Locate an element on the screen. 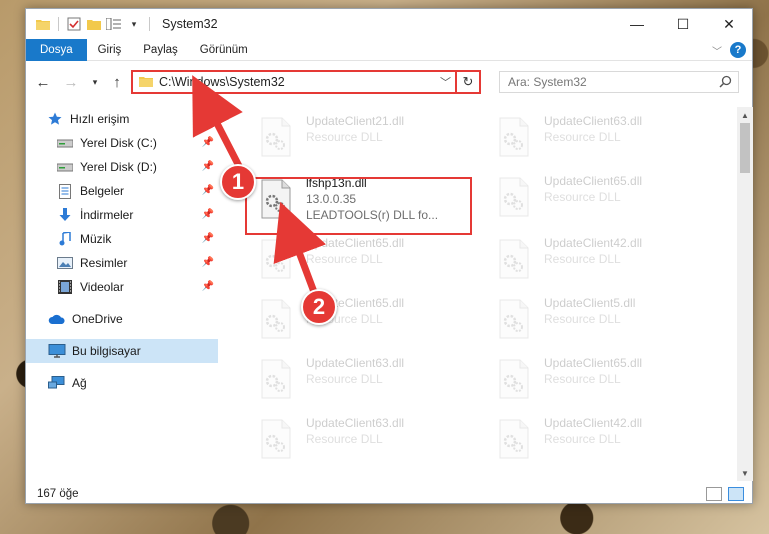  tab-home: Giriş is located at coordinates (110, 50).